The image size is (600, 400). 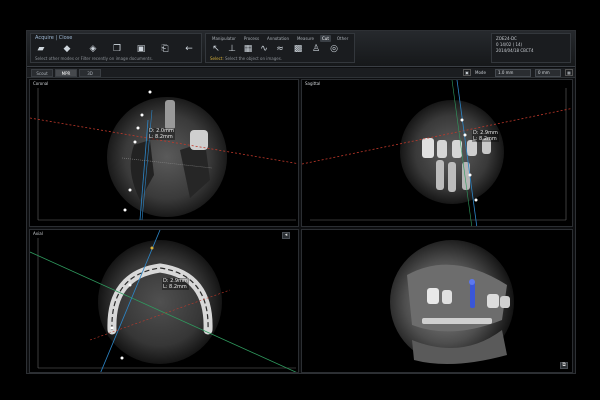 I want to click on target-icon: ◎, so click(x=334, y=48).